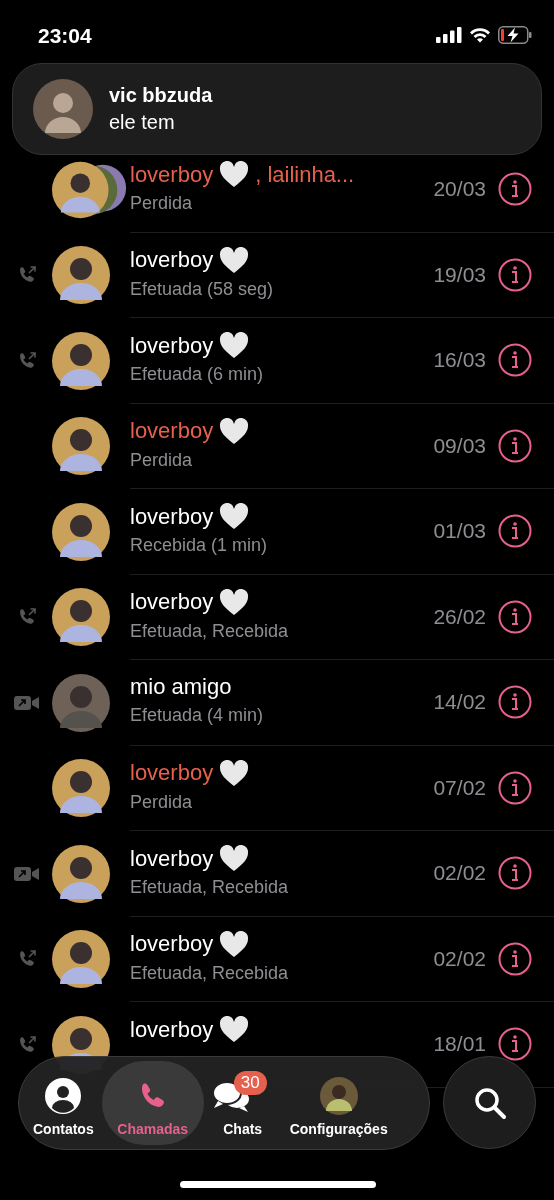  I want to click on call-detail: Efetuada (4 min), so click(197, 716).